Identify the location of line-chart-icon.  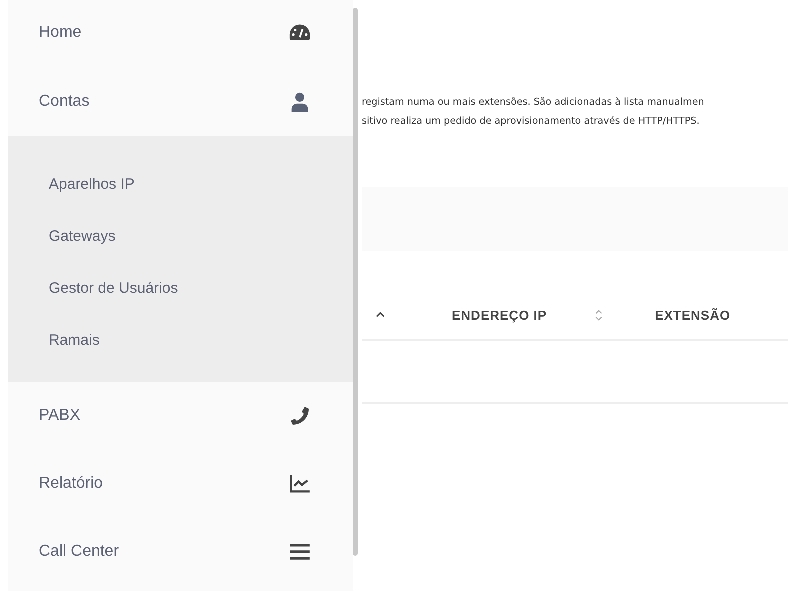
(300, 484).